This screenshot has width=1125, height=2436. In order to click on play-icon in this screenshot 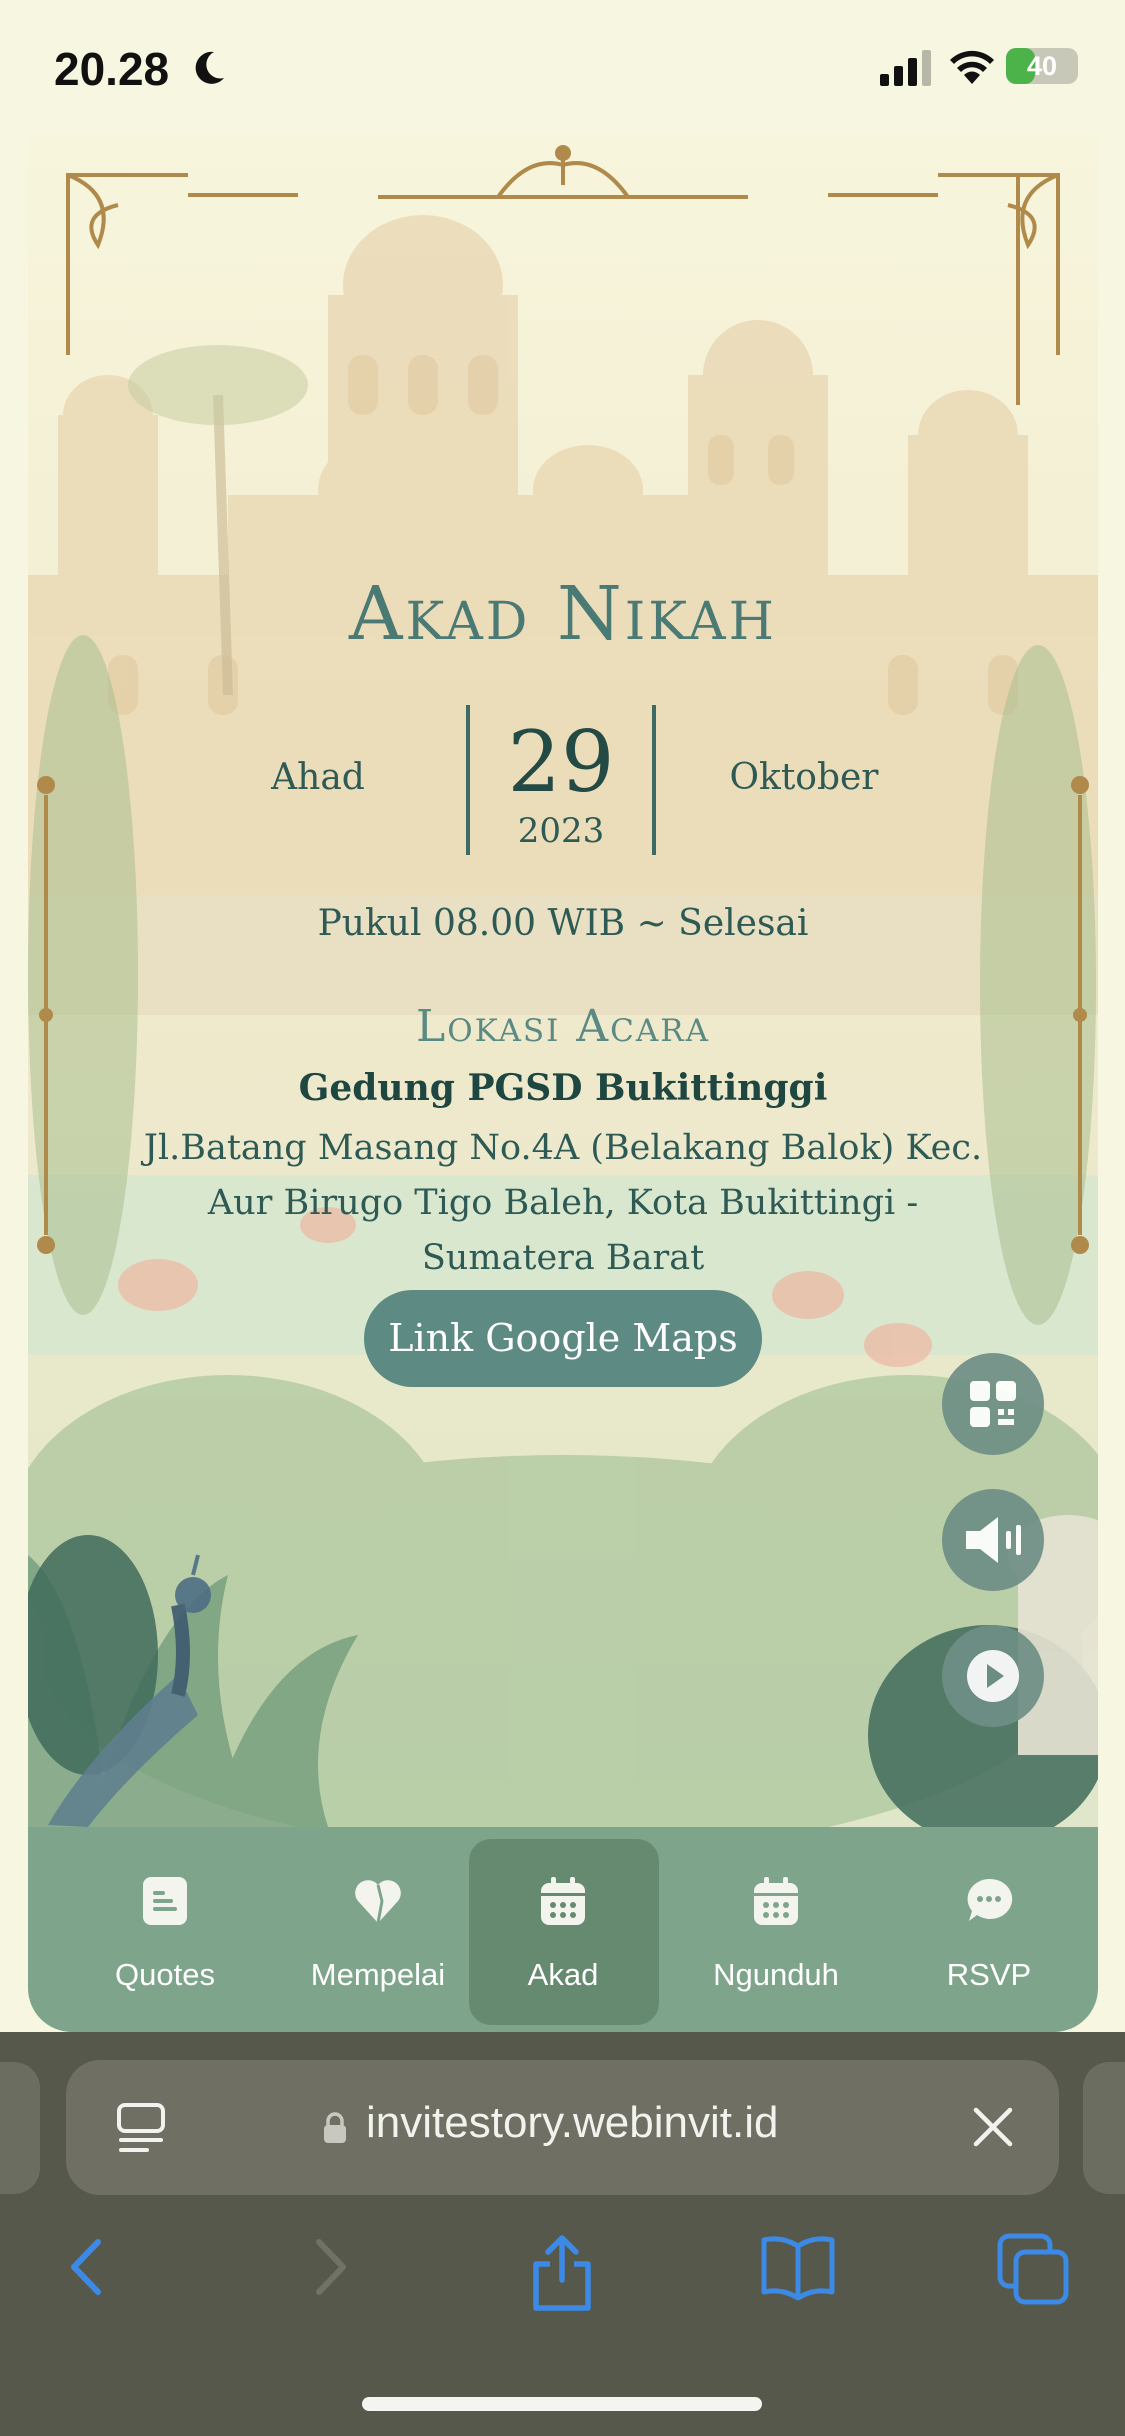, I will do `click(993, 1676)`.